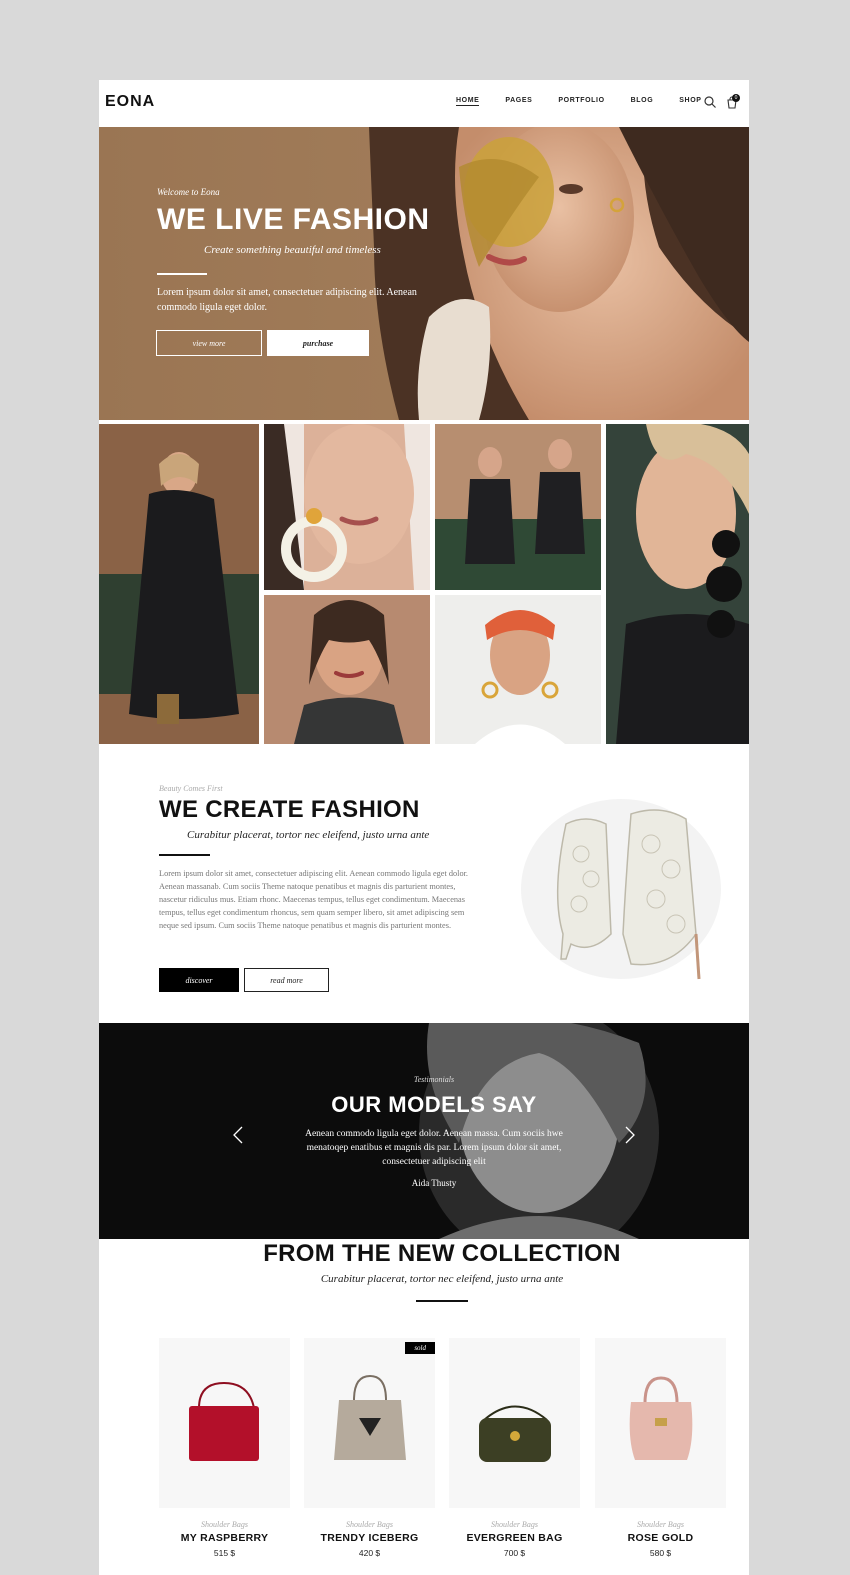 This screenshot has height=1575, width=850. Describe the element at coordinates (224, 1538) in the screenshot. I see `product-name: MY RASPBERRY` at that location.